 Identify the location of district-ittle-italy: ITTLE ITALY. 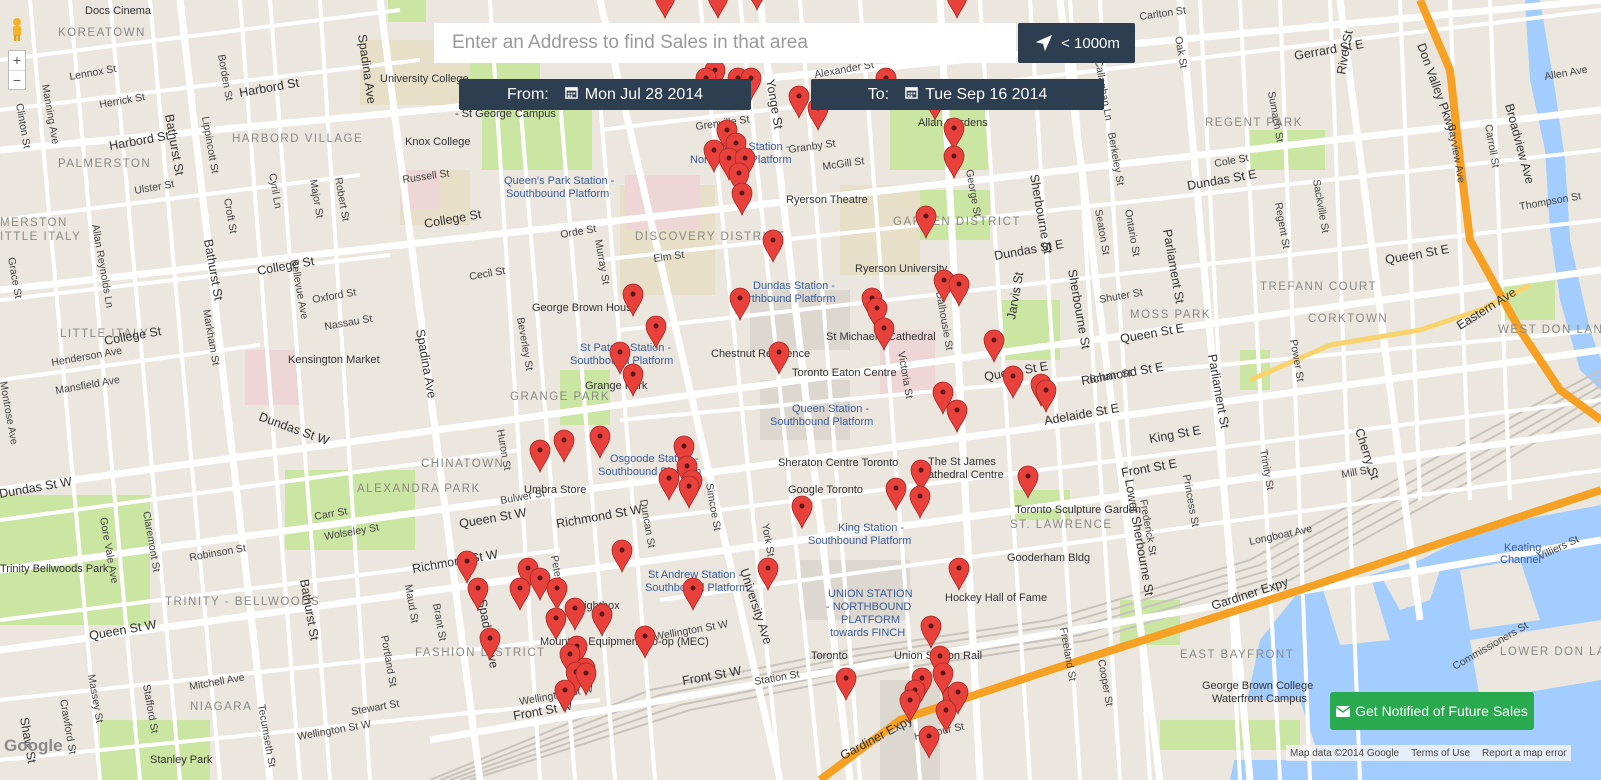
(40, 237).